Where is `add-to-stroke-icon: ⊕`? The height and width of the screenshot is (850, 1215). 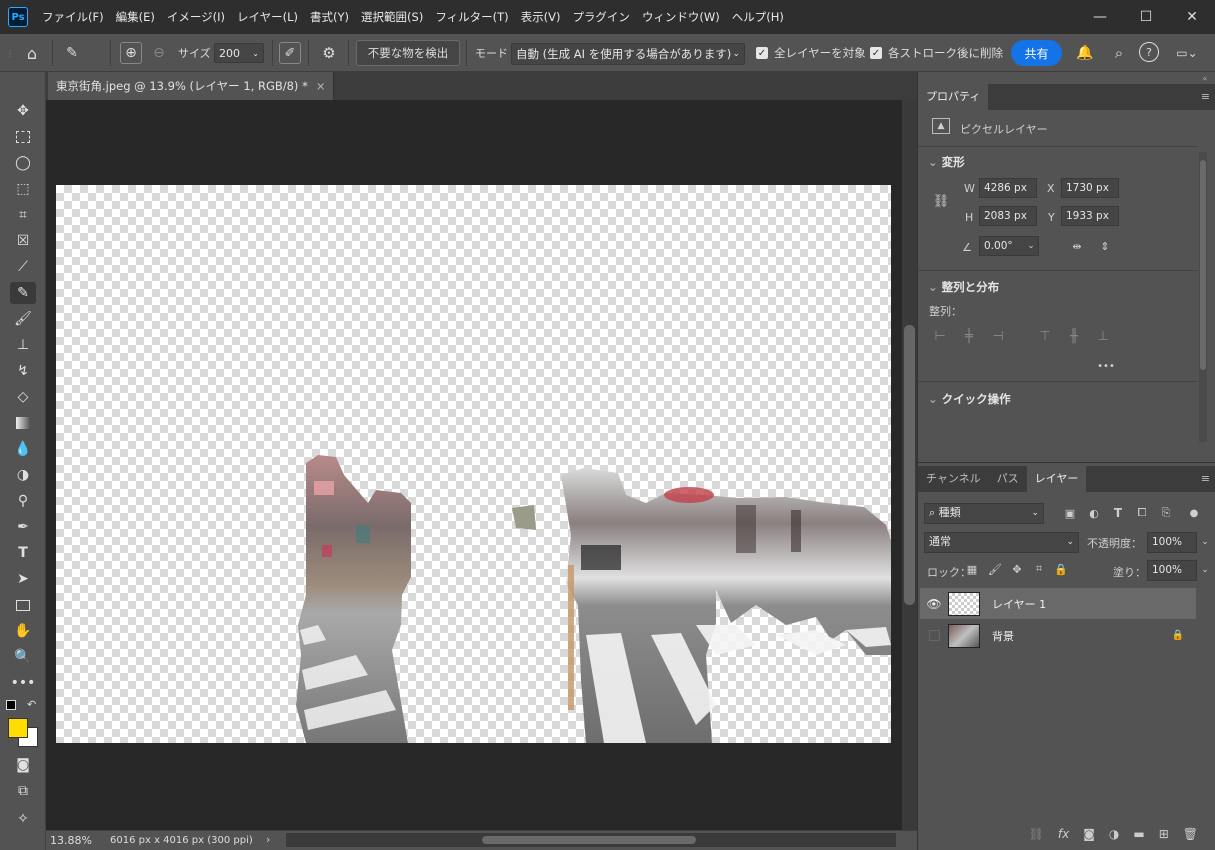 add-to-stroke-icon: ⊕ is located at coordinates (131, 53).